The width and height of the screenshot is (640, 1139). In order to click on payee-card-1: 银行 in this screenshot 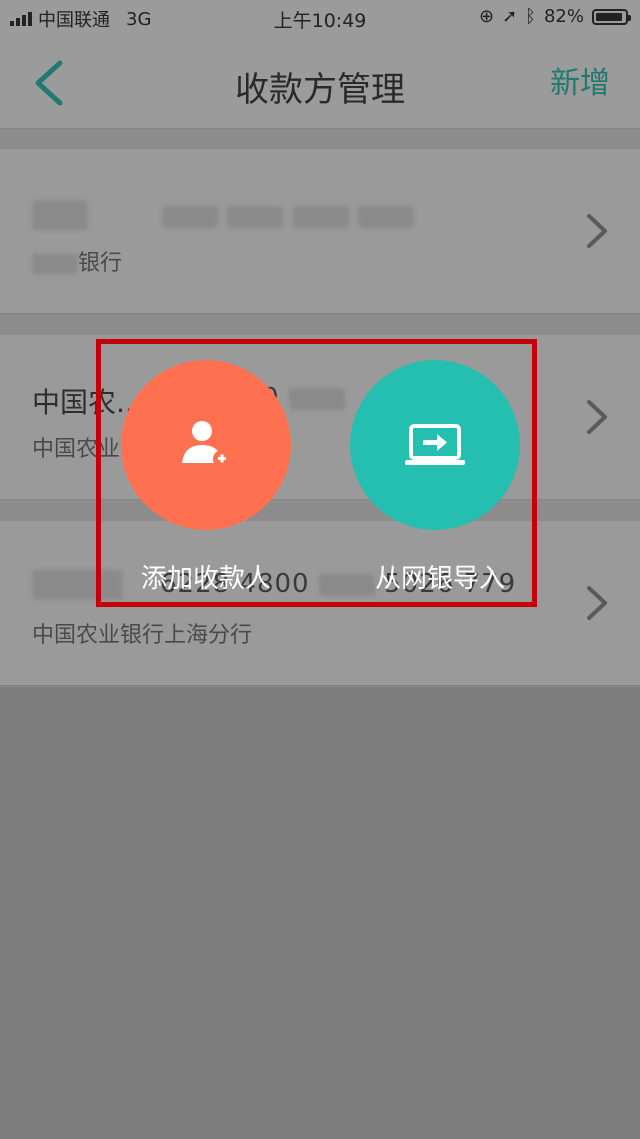, I will do `click(320, 231)`.